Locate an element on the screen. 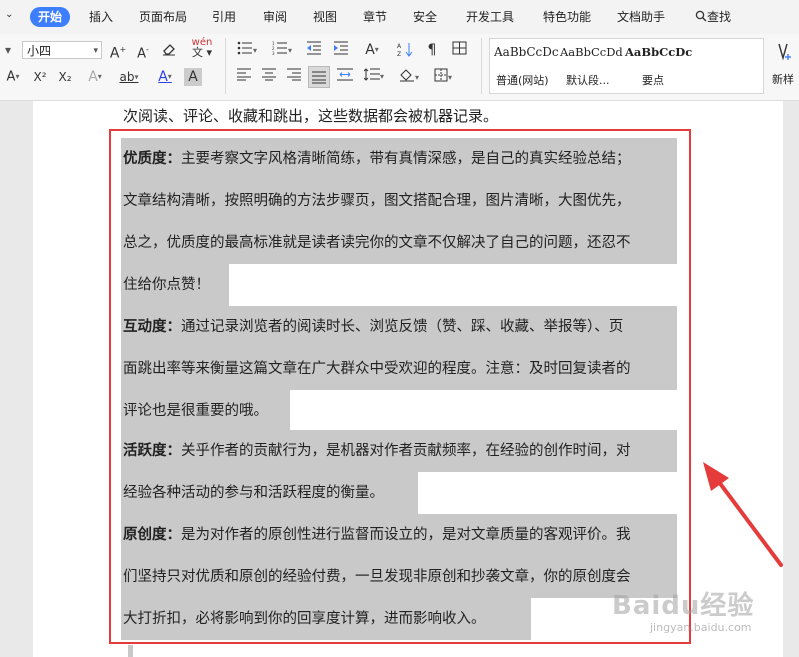  line-spacing-button: ▾ is located at coordinates (374, 77).